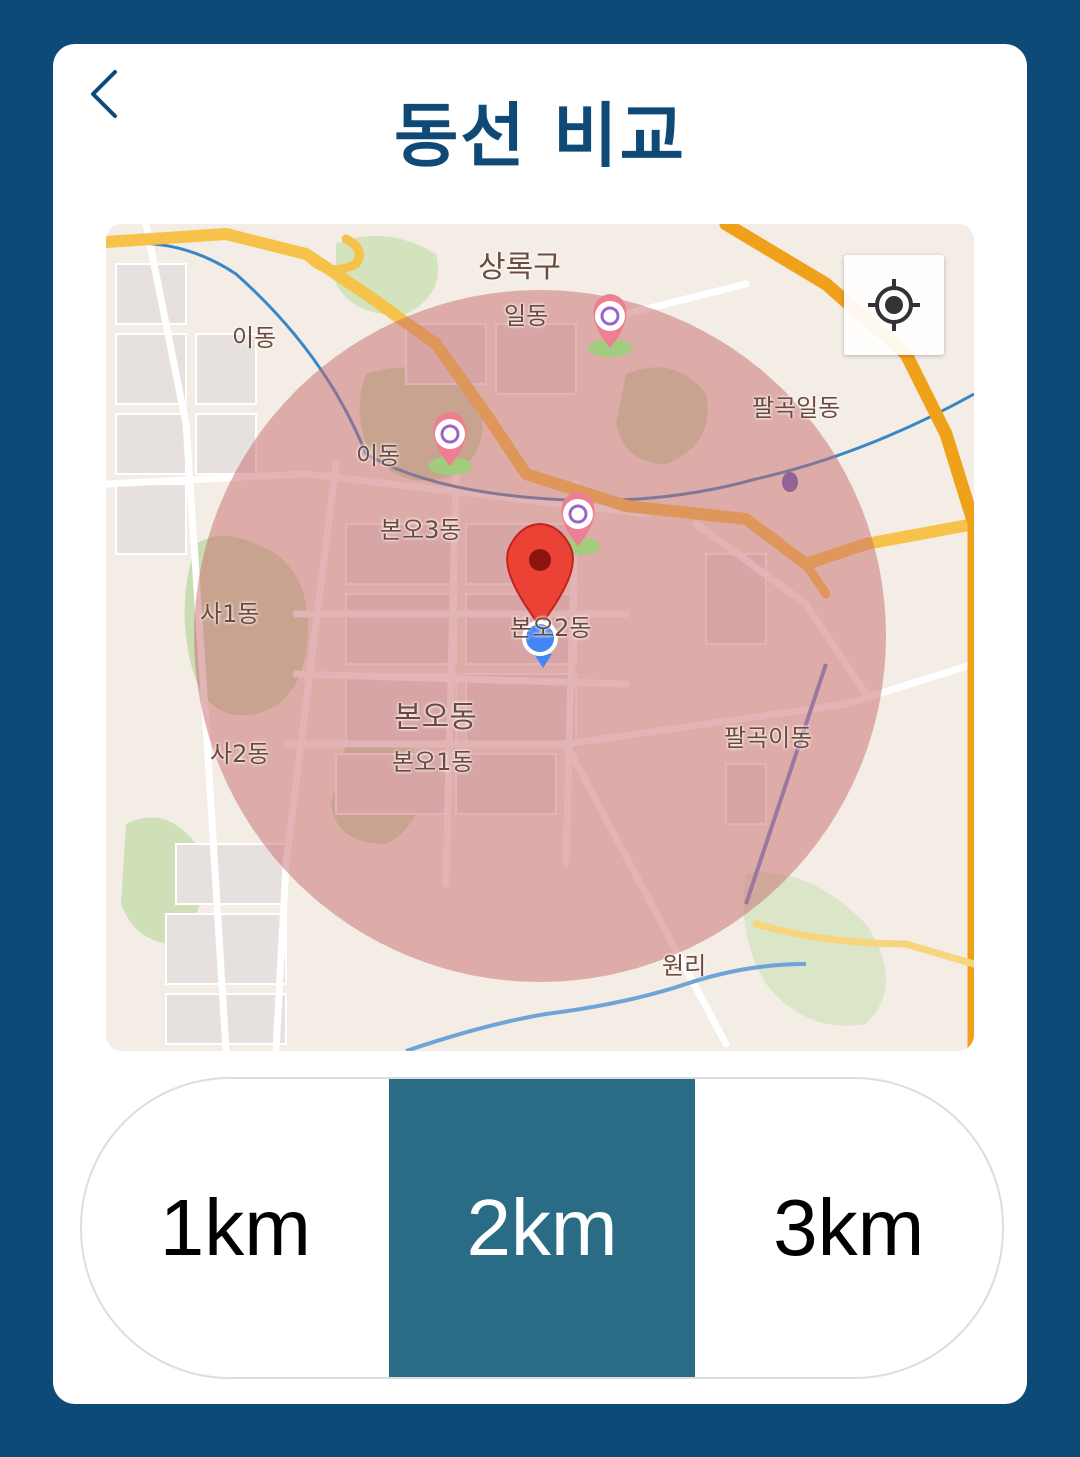 This screenshot has height=1457, width=1080. Describe the element at coordinates (768, 738) in the screenshot. I see `map-label-palgok-i-dong: 팔곡이동` at that location.